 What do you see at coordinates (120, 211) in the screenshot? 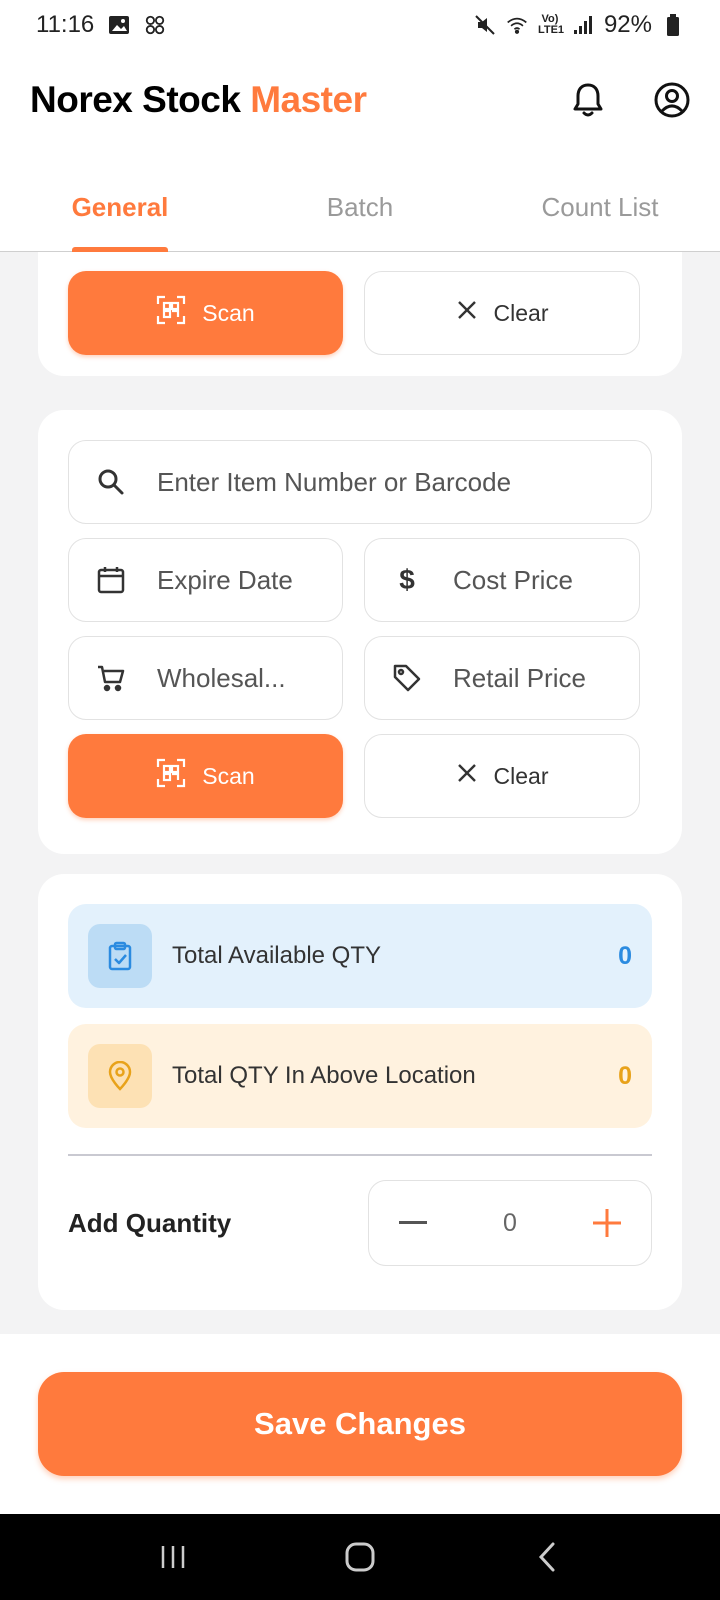
I see `tab-general: General` at bounding box center [120, 211].